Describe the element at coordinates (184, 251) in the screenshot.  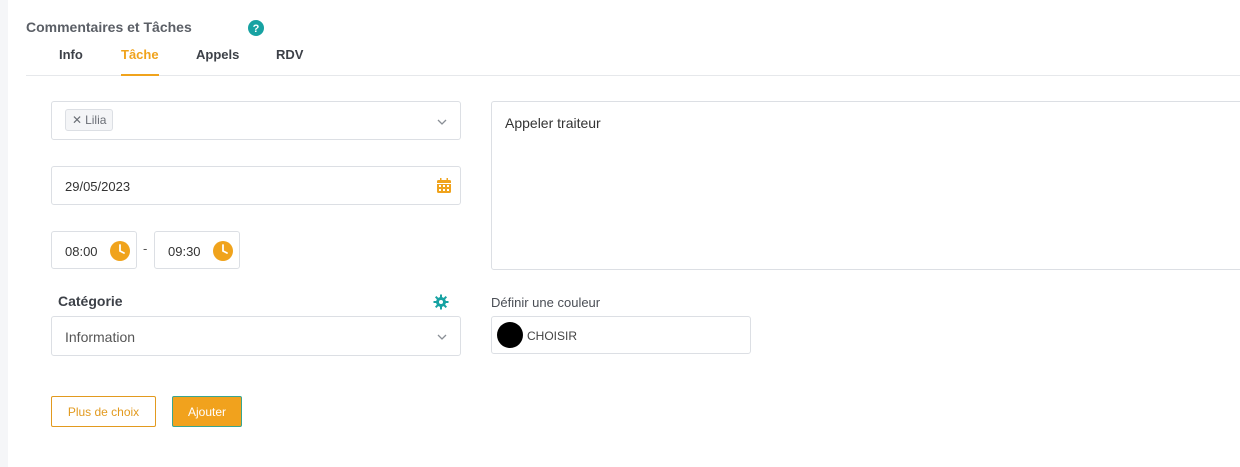
I see `time-end-value: 09:30` at that location.